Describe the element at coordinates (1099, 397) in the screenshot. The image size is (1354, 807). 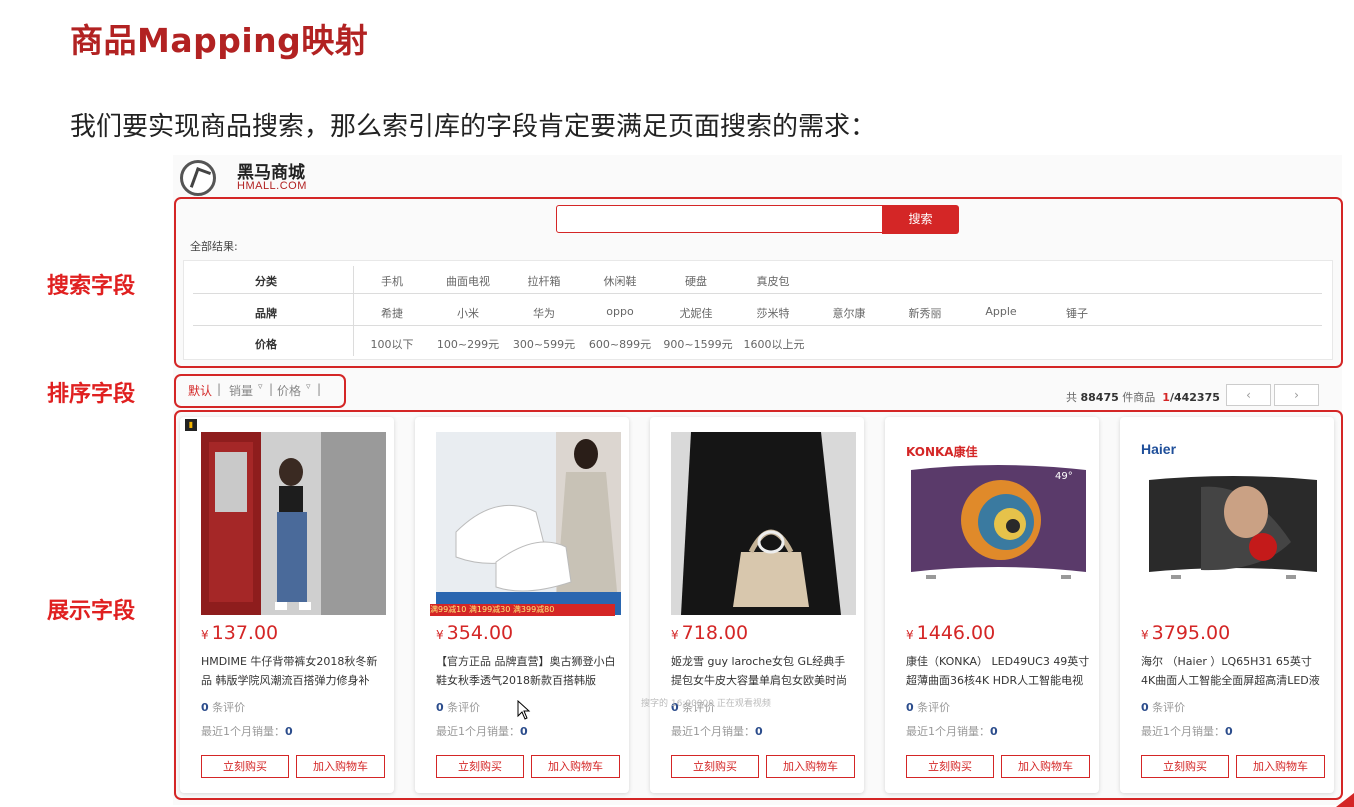
I see `result-count-number: 88475` at that location.